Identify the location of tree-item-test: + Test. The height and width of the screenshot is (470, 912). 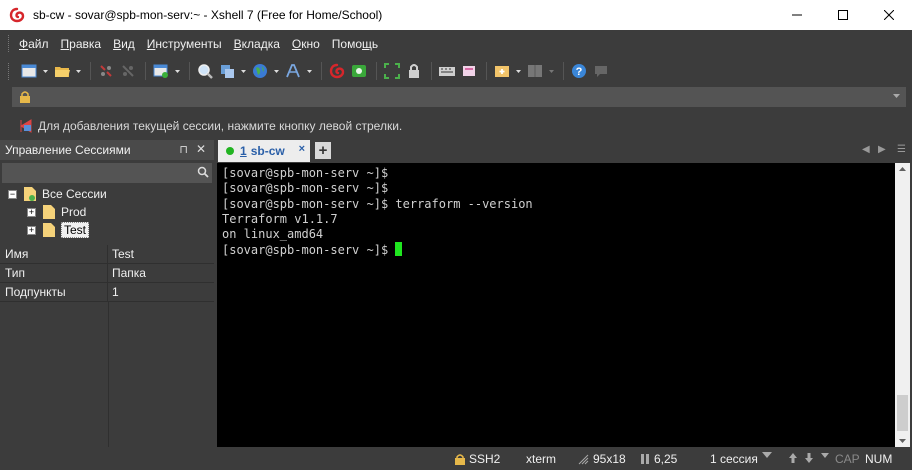
(58, 230).